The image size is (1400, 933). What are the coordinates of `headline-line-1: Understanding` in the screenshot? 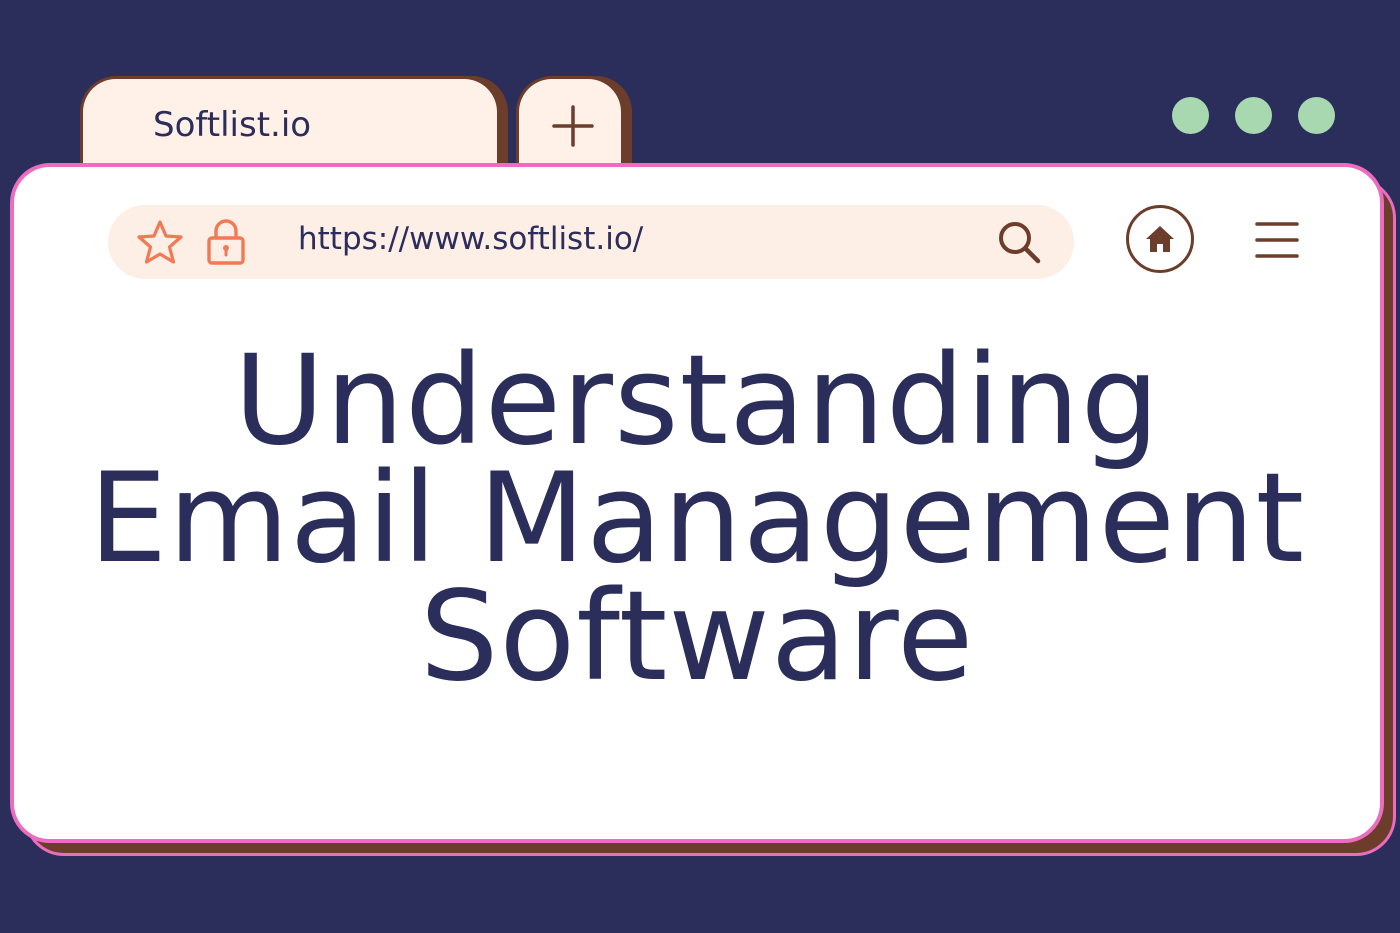 It's located at (697, 401).